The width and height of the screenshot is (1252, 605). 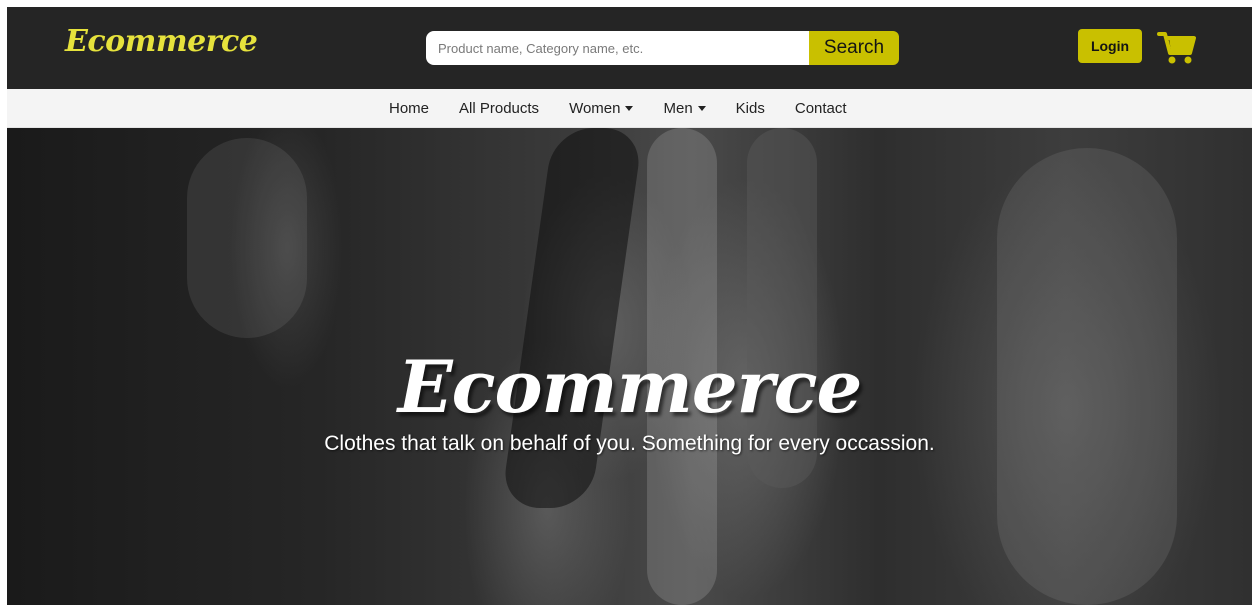 I want to click on nav-item-all-products: All Products, so click(x=499, y=108).